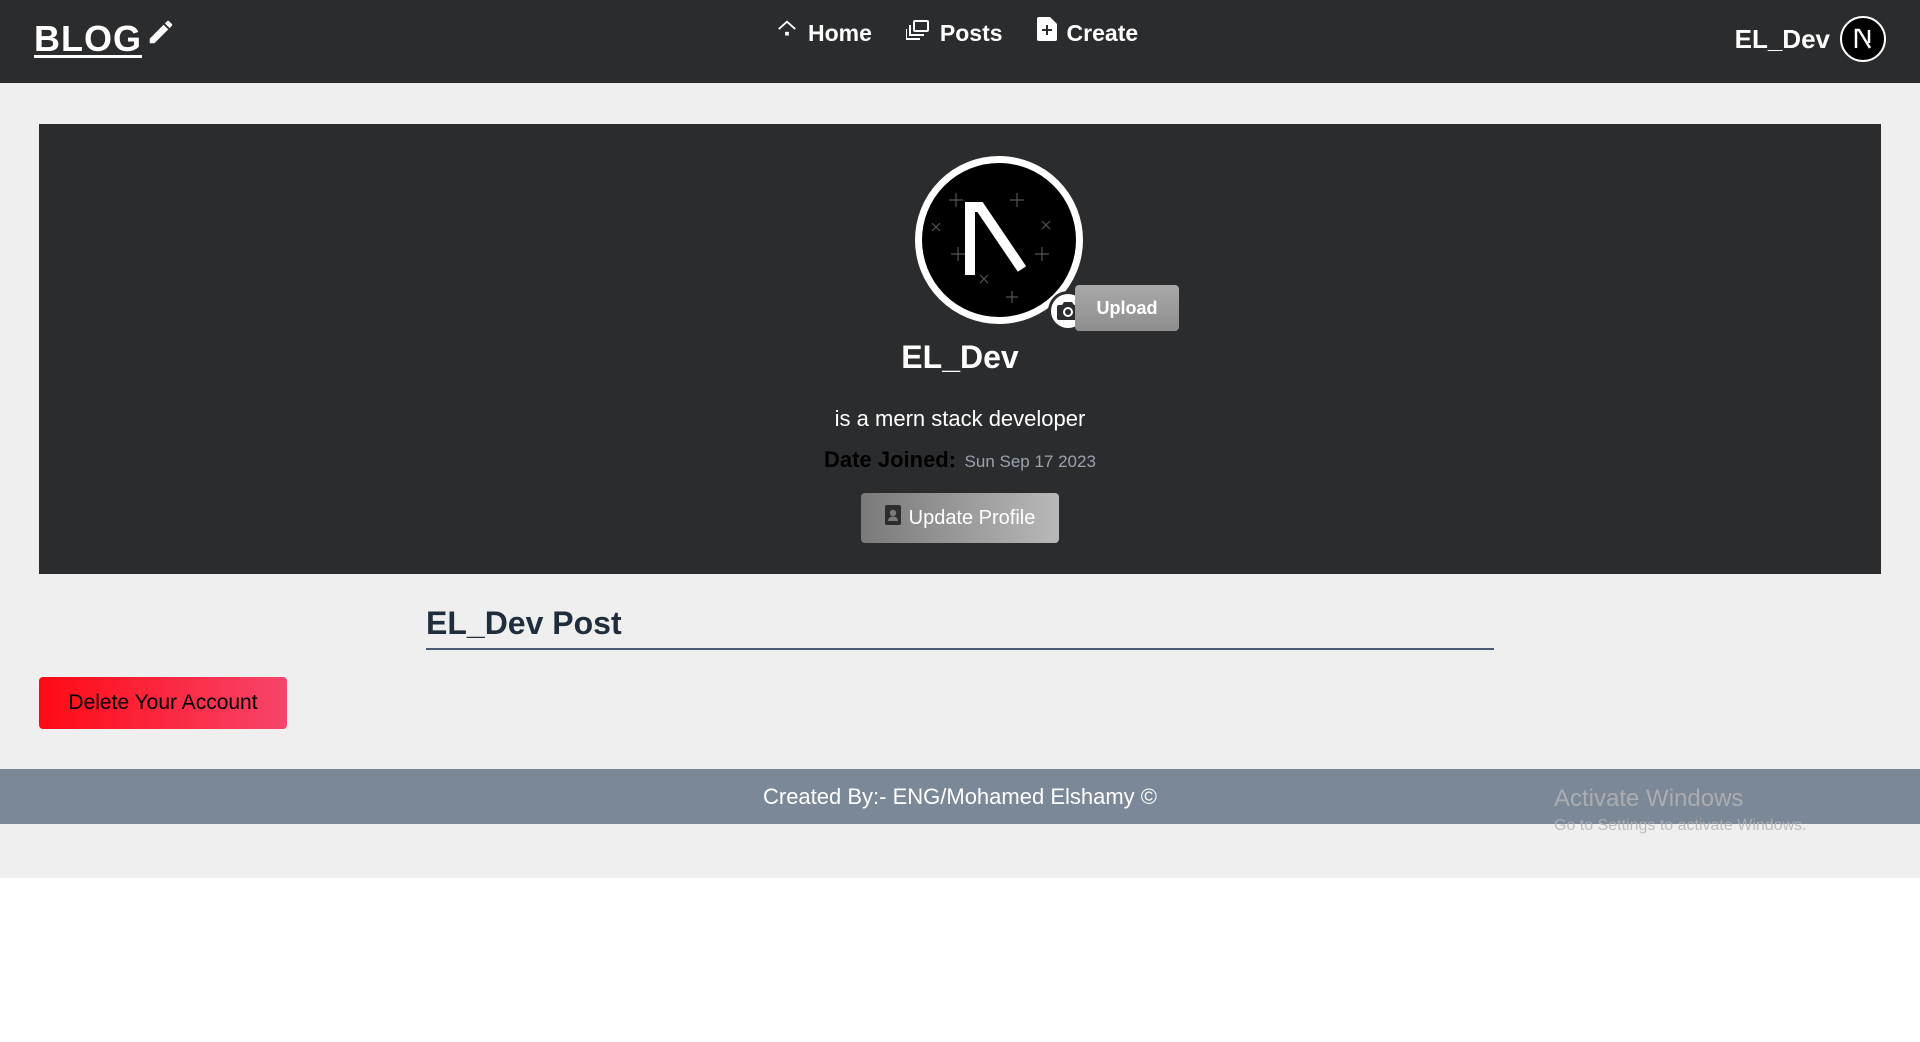  Describe the element at coordinates (972, 517) in the screenshot. I see `update-profile-label: Update Profile` at that location.